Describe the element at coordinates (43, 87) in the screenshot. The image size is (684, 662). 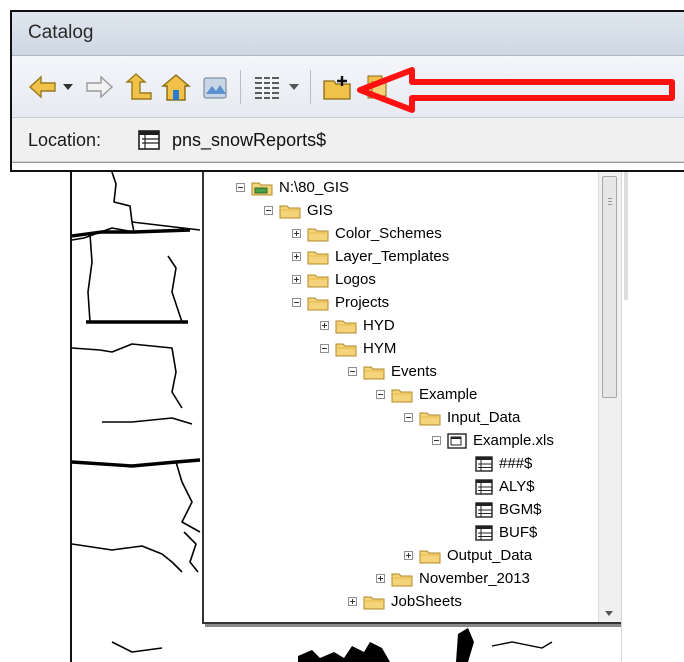
I see `back-arrow-icon` at that location.